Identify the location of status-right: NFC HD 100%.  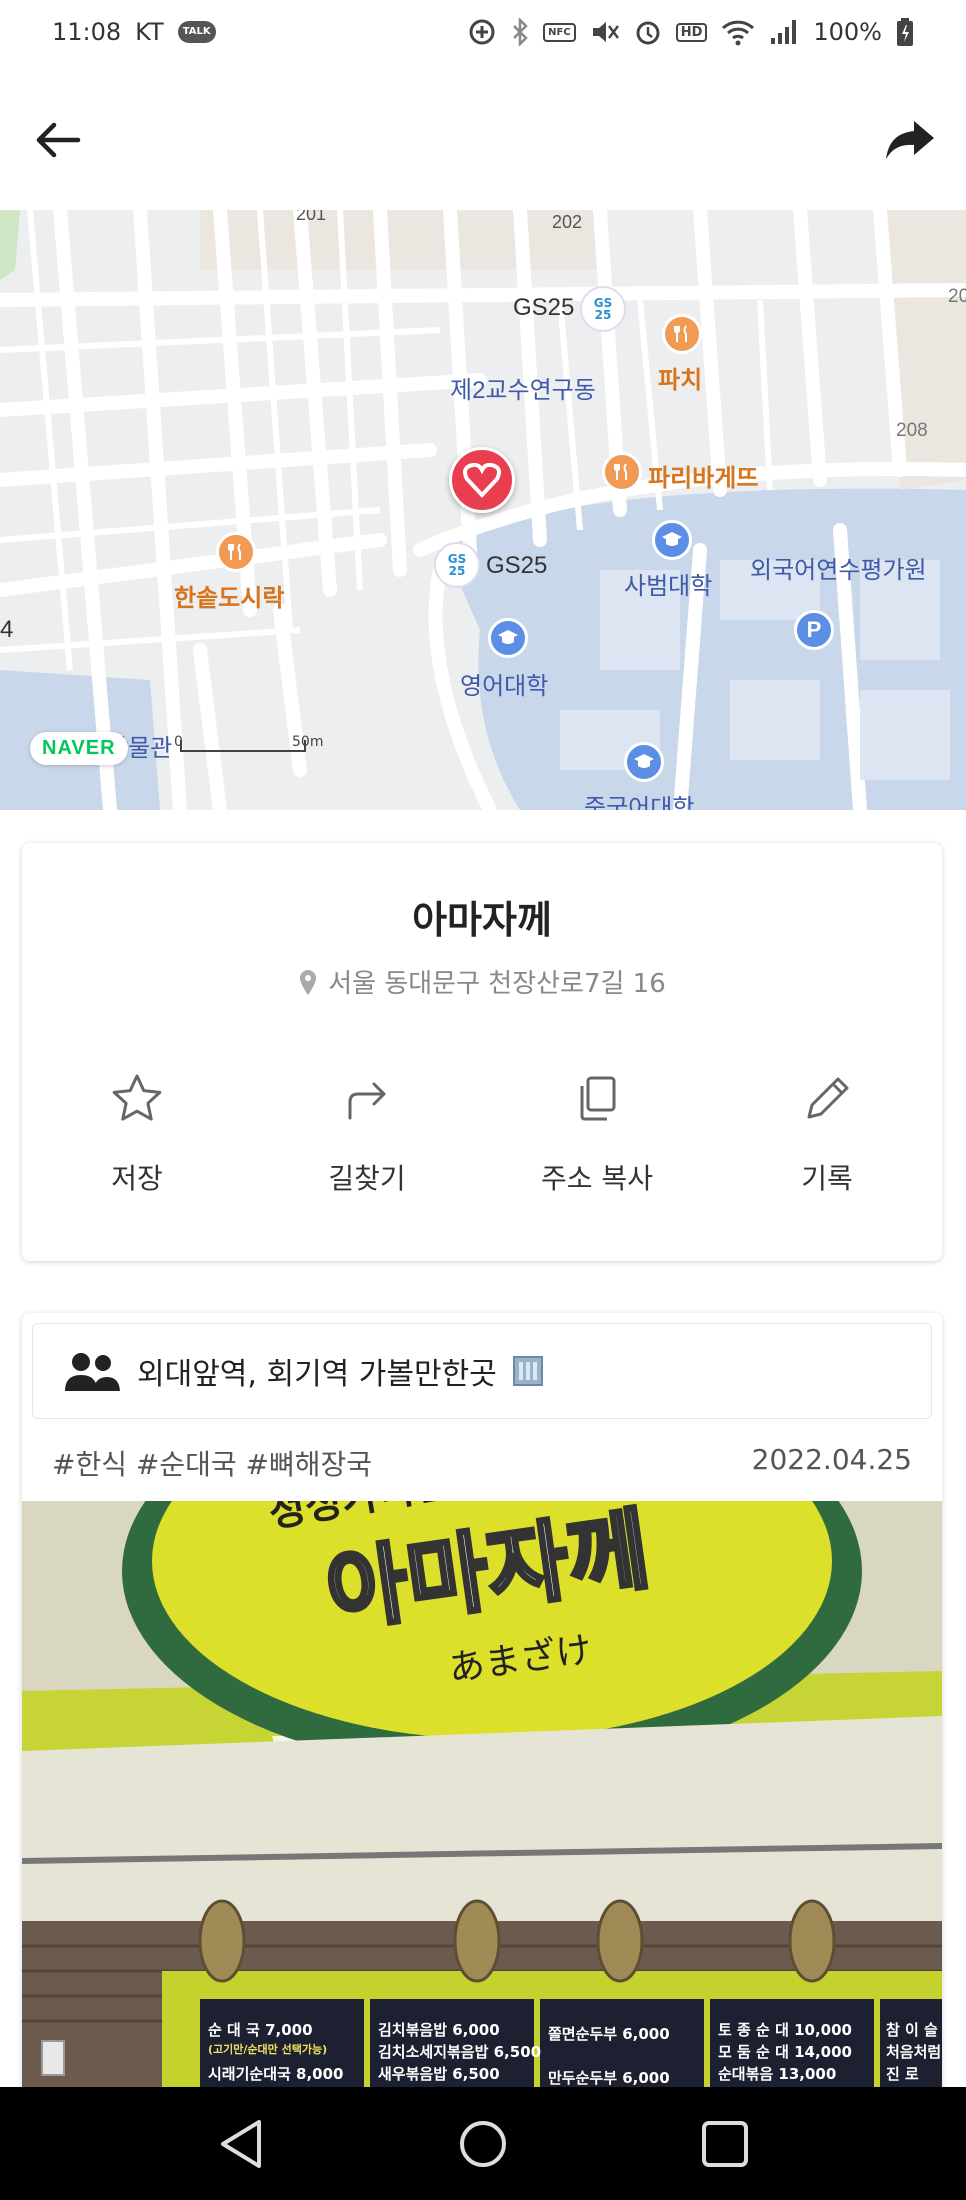
(690, 32).